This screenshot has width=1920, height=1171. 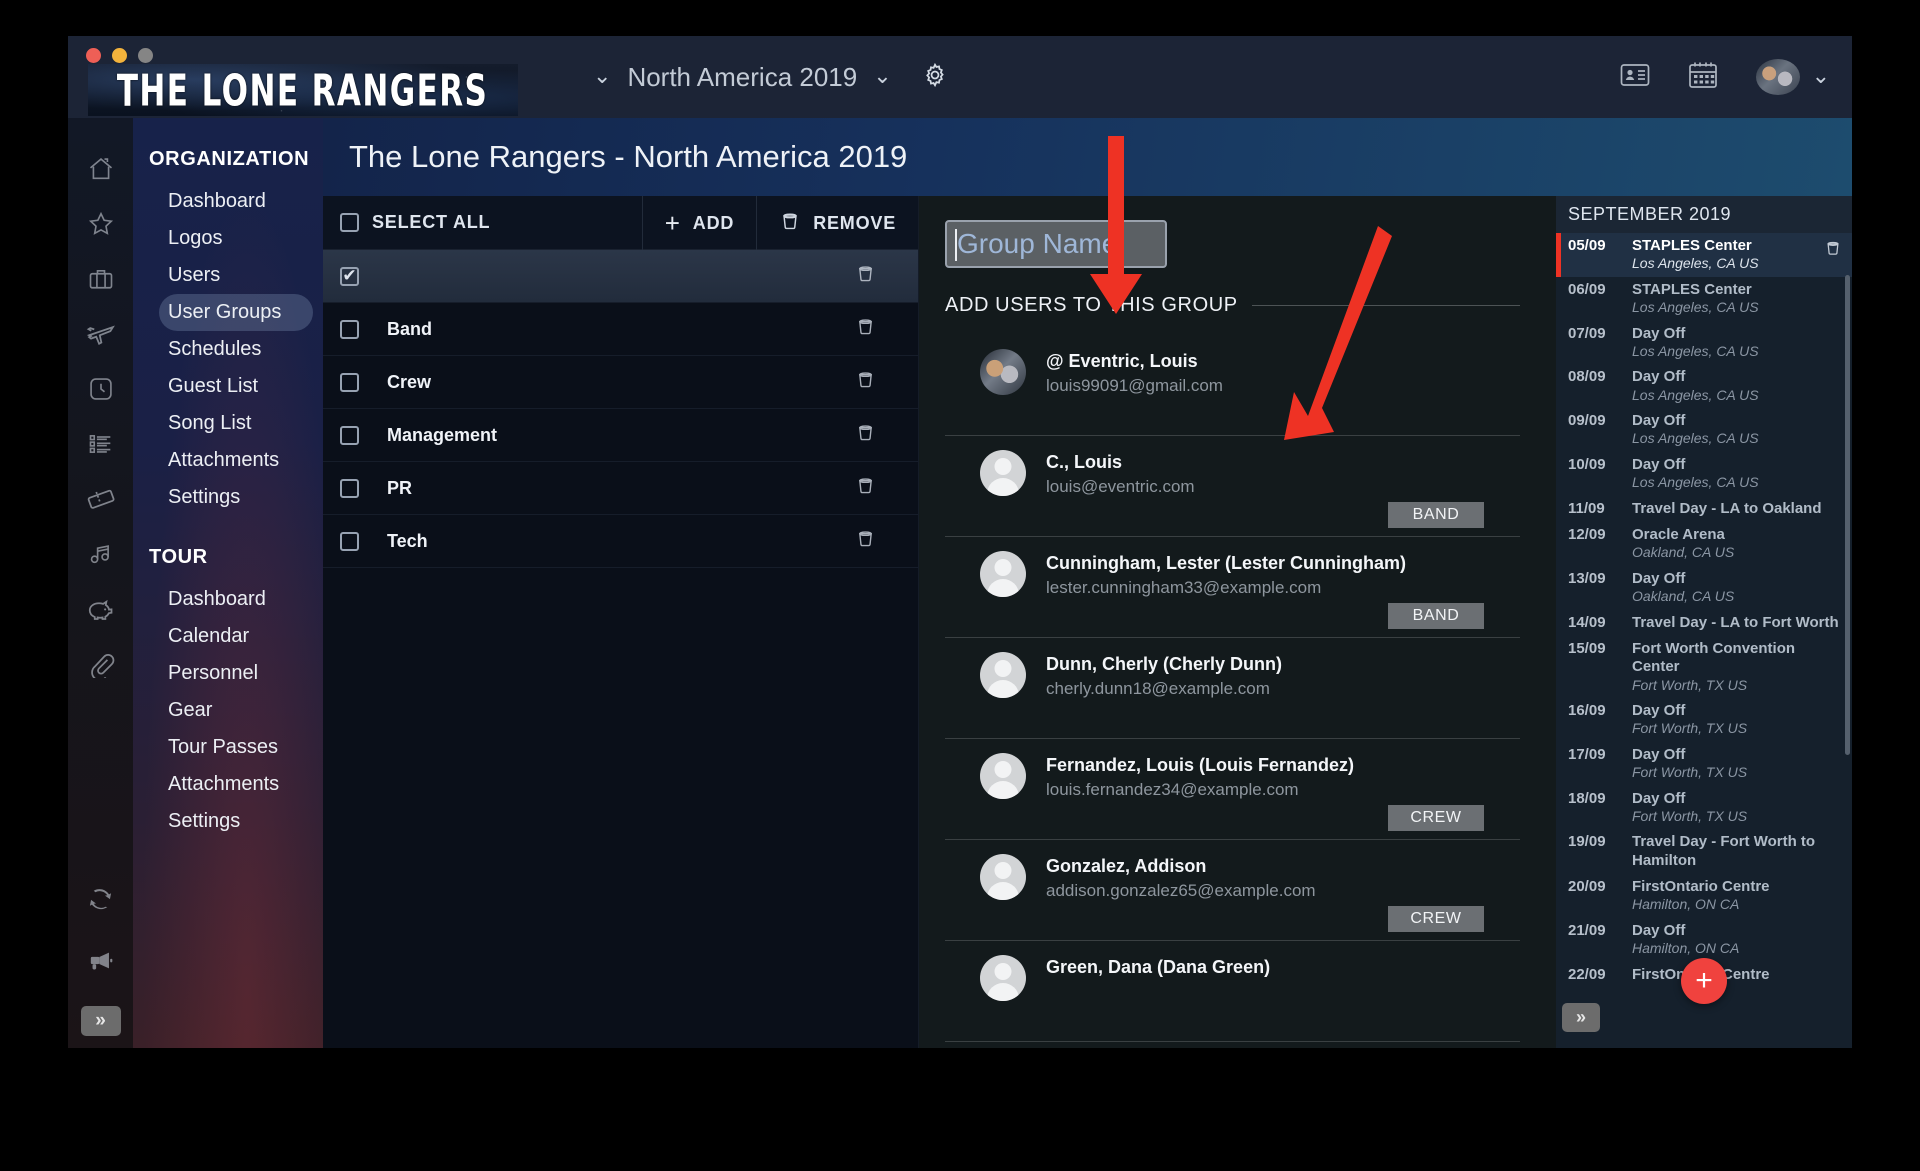 I want to click on sidebar-item-logos: Logos, so click(x=228, y=238).